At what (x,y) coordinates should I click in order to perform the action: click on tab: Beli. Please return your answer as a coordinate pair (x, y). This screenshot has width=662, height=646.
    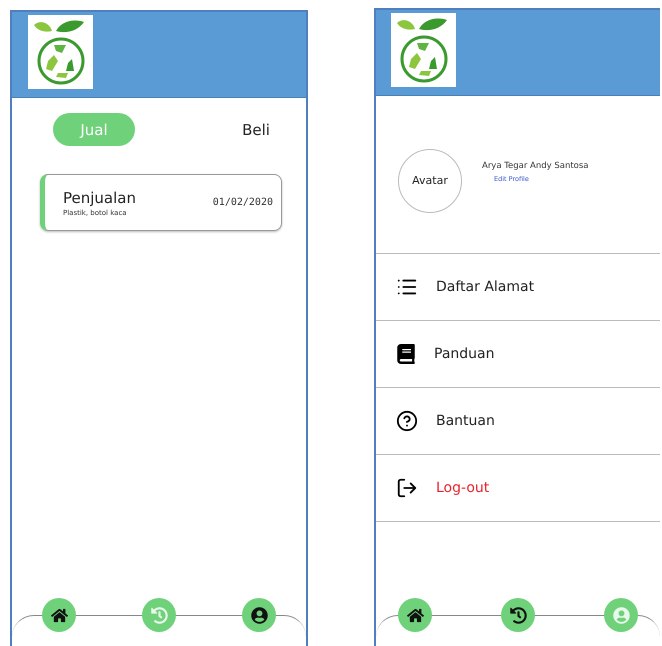
    Looking at the image, I should click on (256, 129).